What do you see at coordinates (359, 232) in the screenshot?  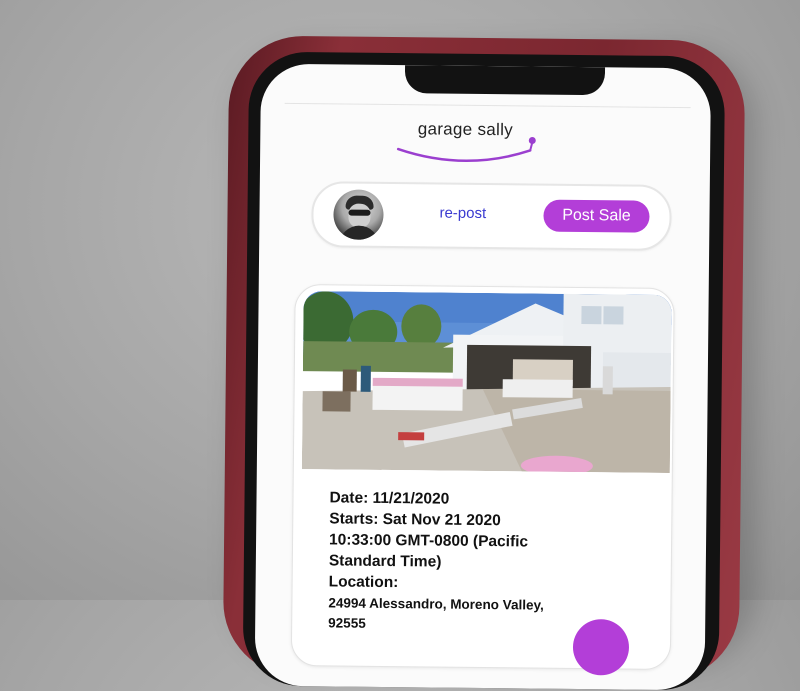 I see `avatar-shirt` at bounding box center [359, 232].